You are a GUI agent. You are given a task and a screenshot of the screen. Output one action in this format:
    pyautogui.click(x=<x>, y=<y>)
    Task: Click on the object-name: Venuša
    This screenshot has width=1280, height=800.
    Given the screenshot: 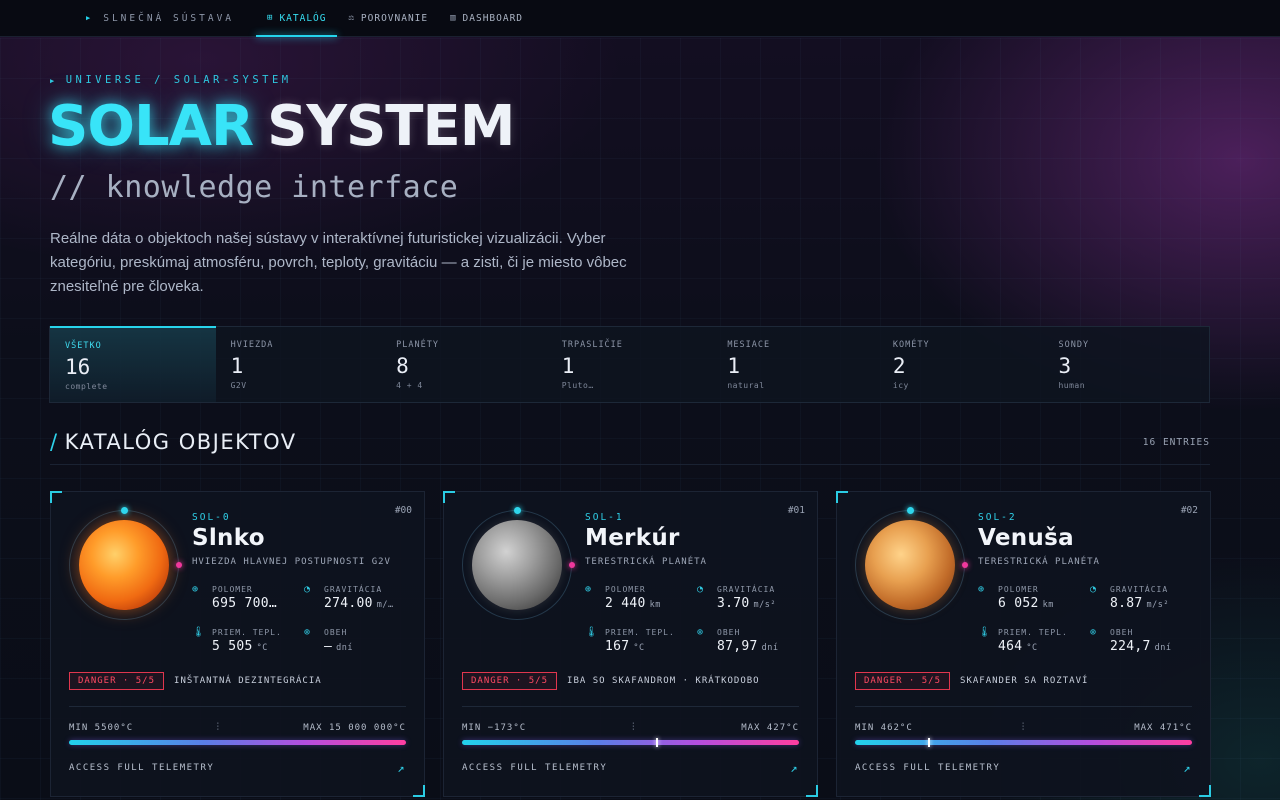 What is the action you would take?
    pyautogui.click(x=1026, y=538)
    